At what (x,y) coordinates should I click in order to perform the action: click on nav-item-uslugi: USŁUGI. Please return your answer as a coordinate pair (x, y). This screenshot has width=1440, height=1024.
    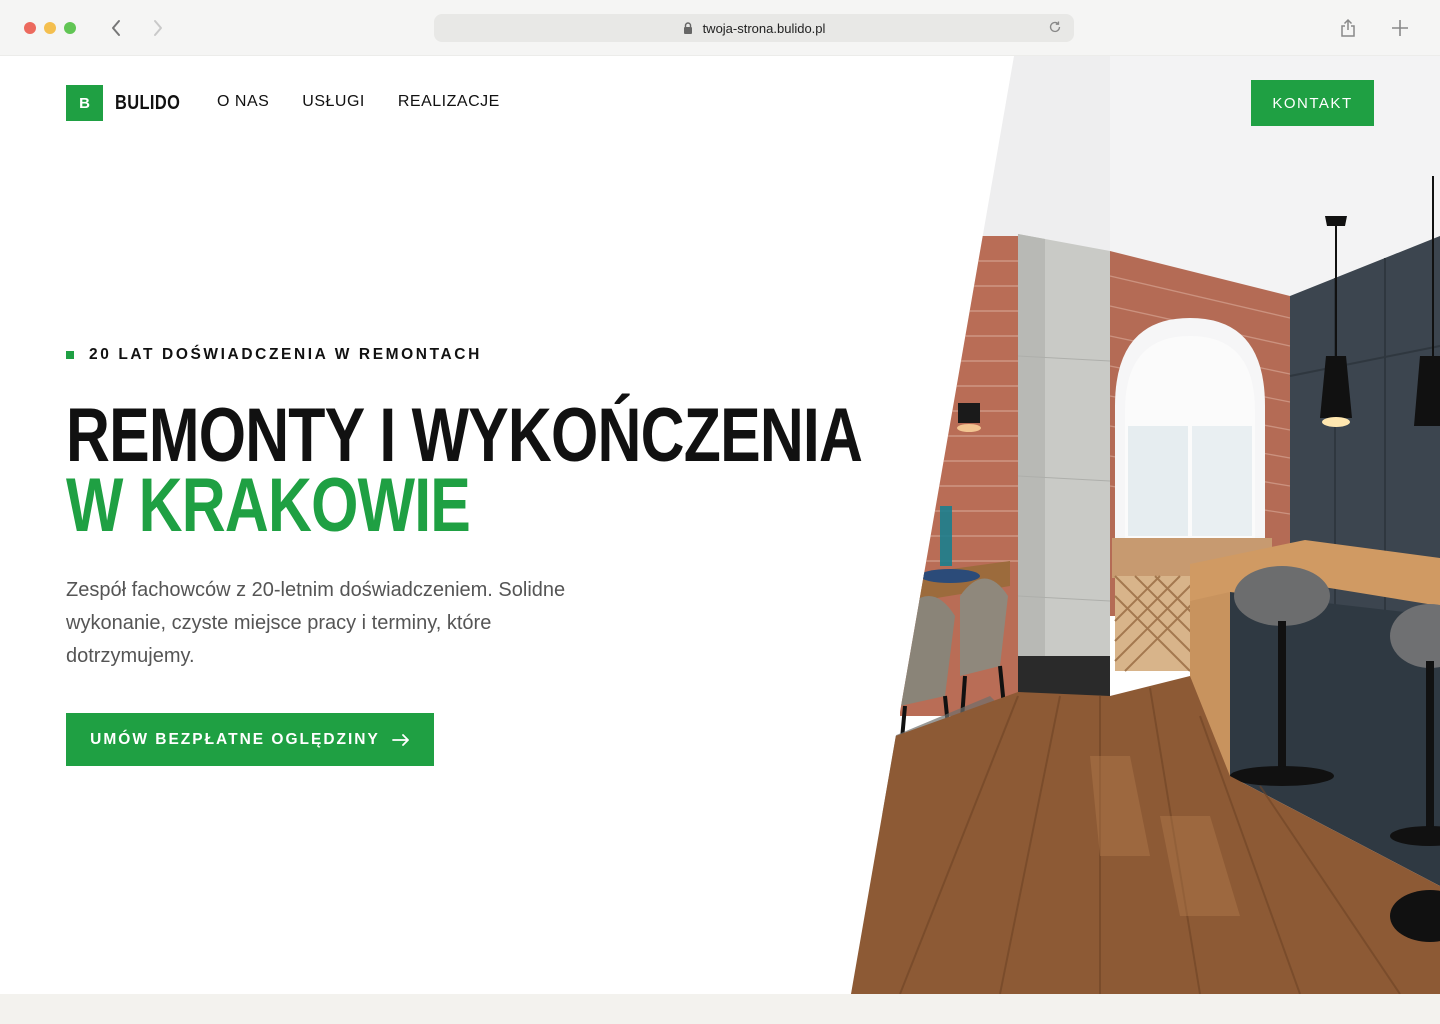
    Looking at the image, I should click on (333, 102).